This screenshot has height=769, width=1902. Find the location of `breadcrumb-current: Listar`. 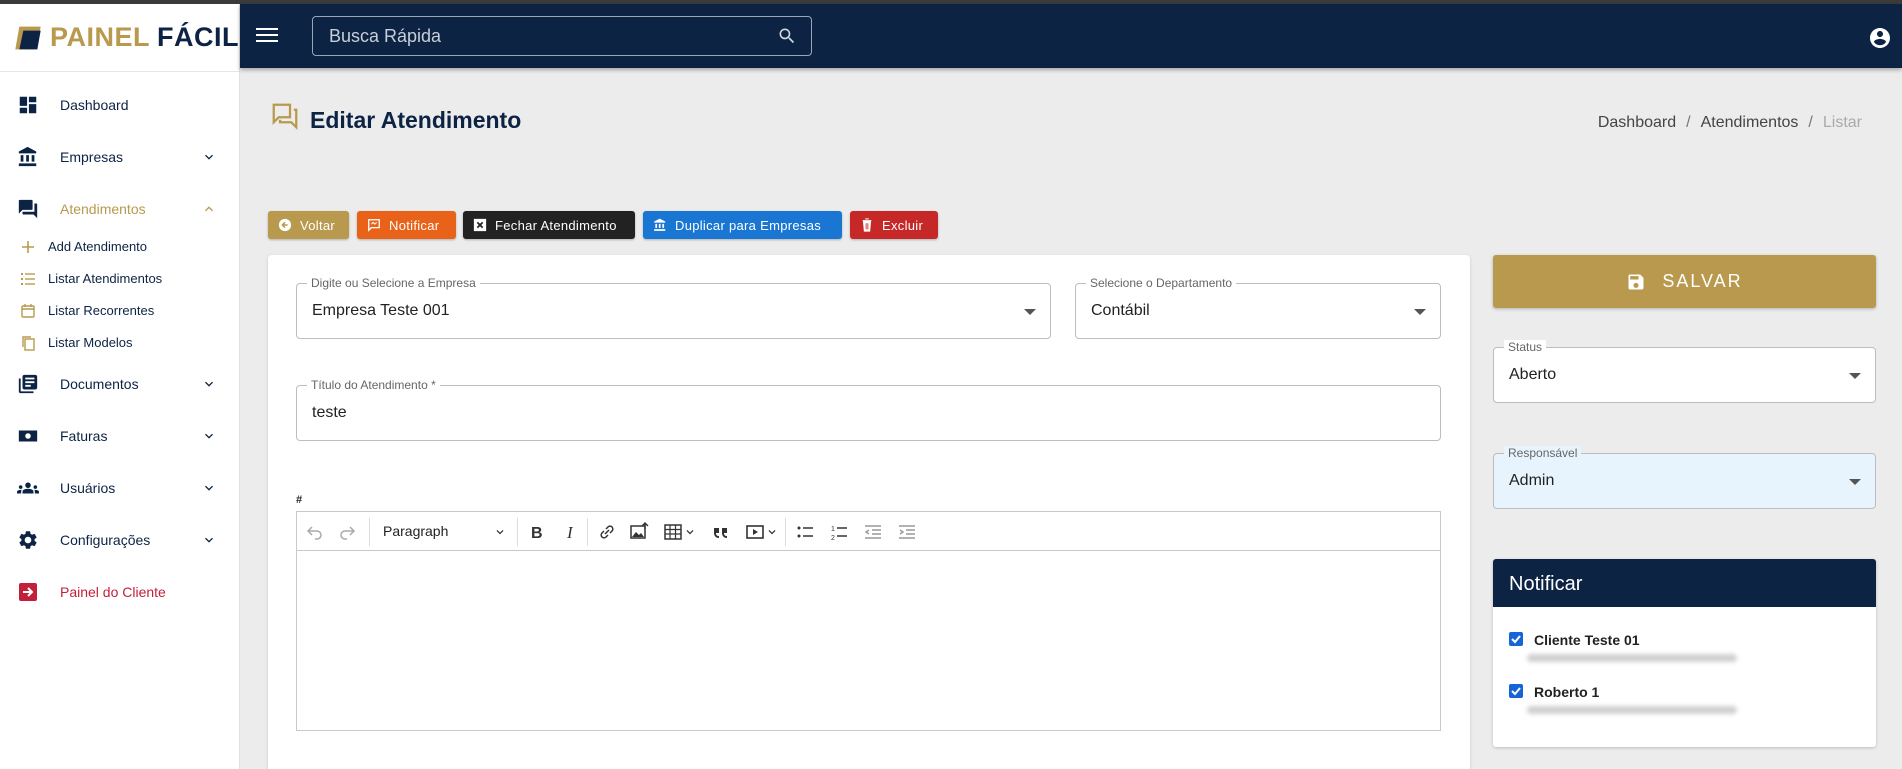

breadcrumb-current: Listar is located at coordinates (1842, 122).